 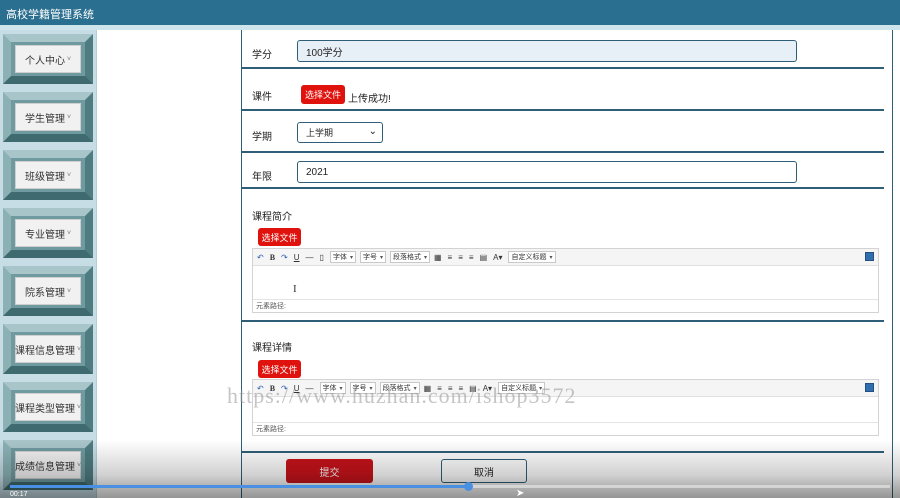 What do you see at coordinates (402, 395) in the screenshot?
I see `watermark: https://www.huzhan.com/ishop3572` at bounding box center [402, 395].